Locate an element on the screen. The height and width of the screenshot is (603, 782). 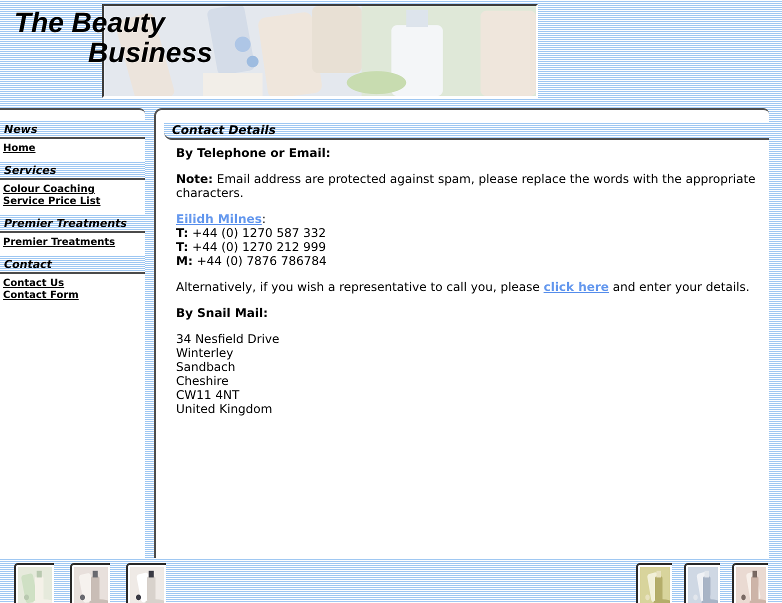
phone-number: M: +44 (0) 7876 786784 is located at coordinates (252, 261).